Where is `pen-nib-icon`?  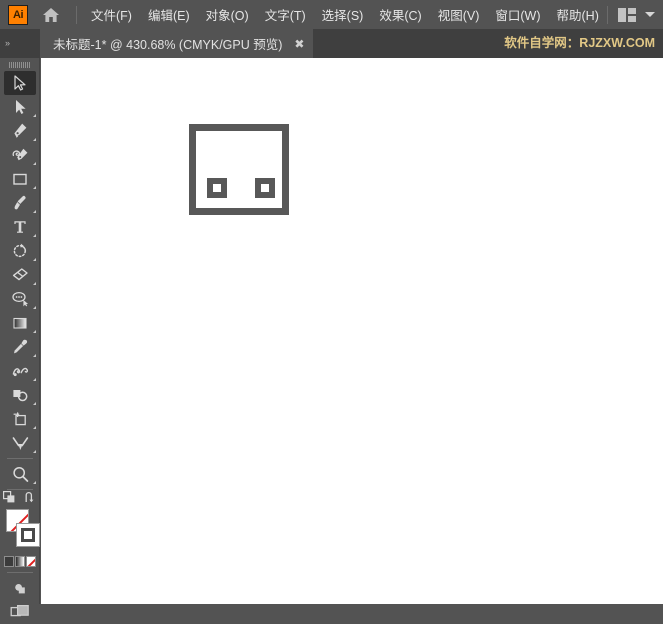 pen-nib-icon is located at coordinates (20, 130).